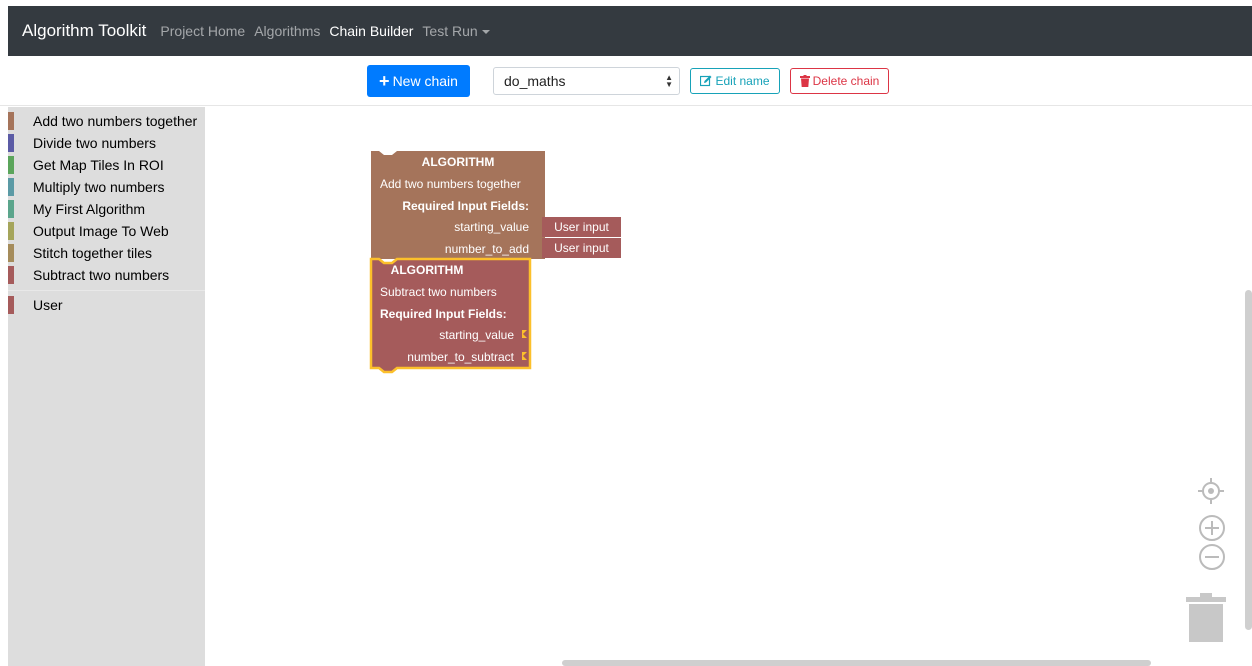  What do you see at coordinates (460, 357) in the screenshot?
I see `block-field-number-to-subtract: number_to_subtract` at bounding box center [460, 357].